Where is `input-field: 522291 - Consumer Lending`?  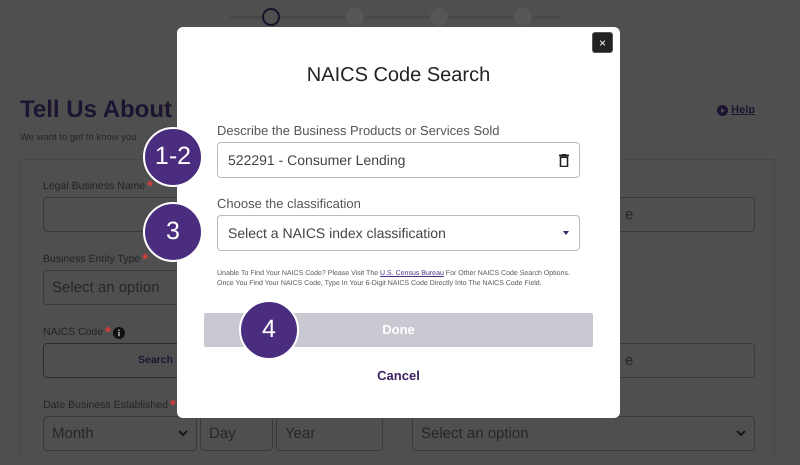
input-field: 522291 - Consumer Lending is located at coordinates (398, 160).